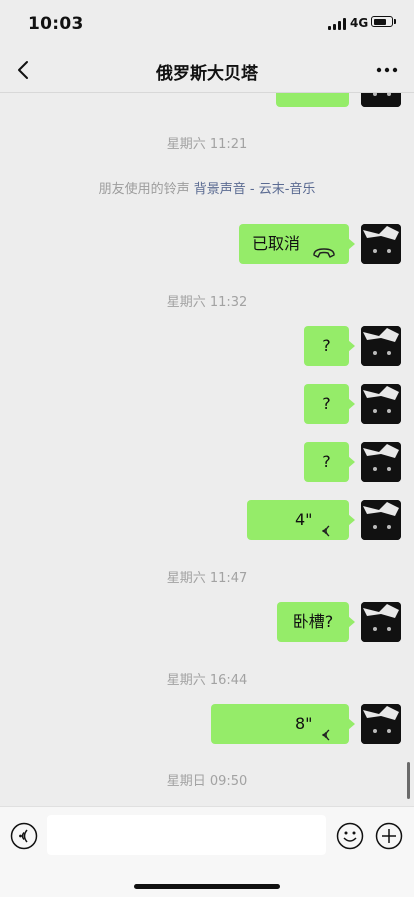  Describe the element at coordinates (313, 621) in the screenshot. I see `message-text: 卧槽?` at that location.